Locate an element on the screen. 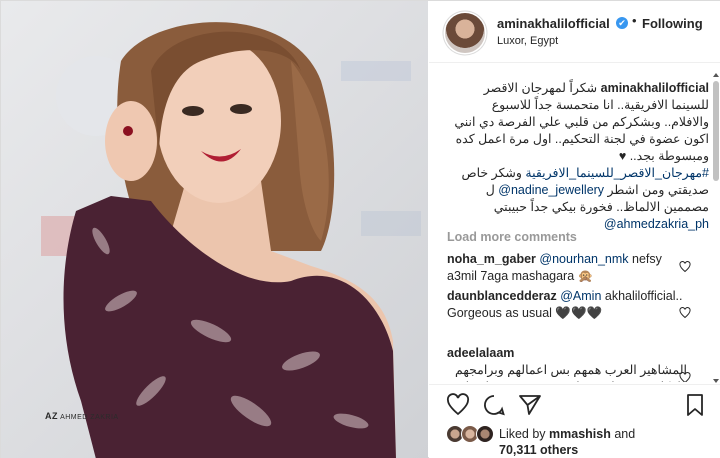 Image resolution: width=720 pixels, height=458 pixels. watermark-prefix: AZ is located at coordinates (51, 416).